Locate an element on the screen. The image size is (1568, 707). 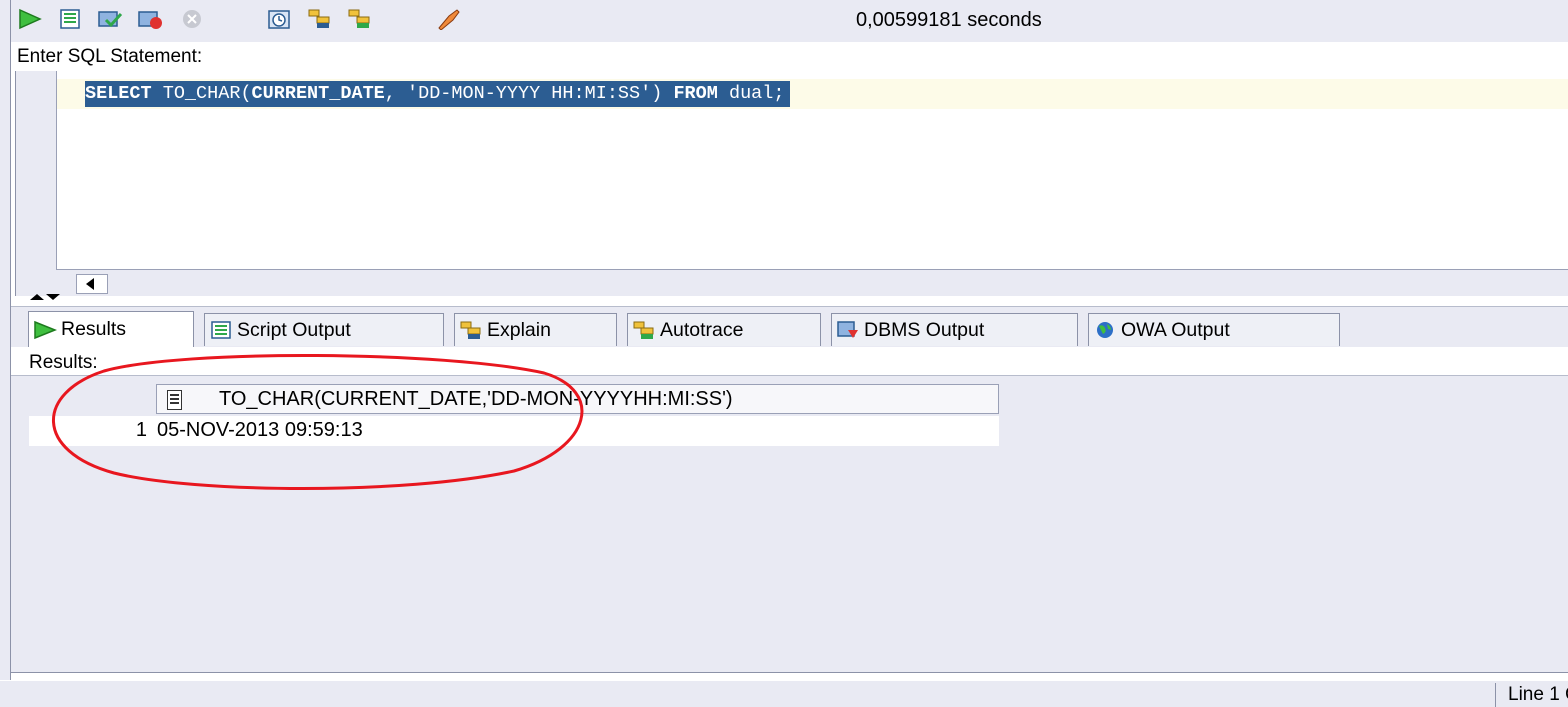
tab-autotrace: Autotrace is located at coordinates (724, 329).